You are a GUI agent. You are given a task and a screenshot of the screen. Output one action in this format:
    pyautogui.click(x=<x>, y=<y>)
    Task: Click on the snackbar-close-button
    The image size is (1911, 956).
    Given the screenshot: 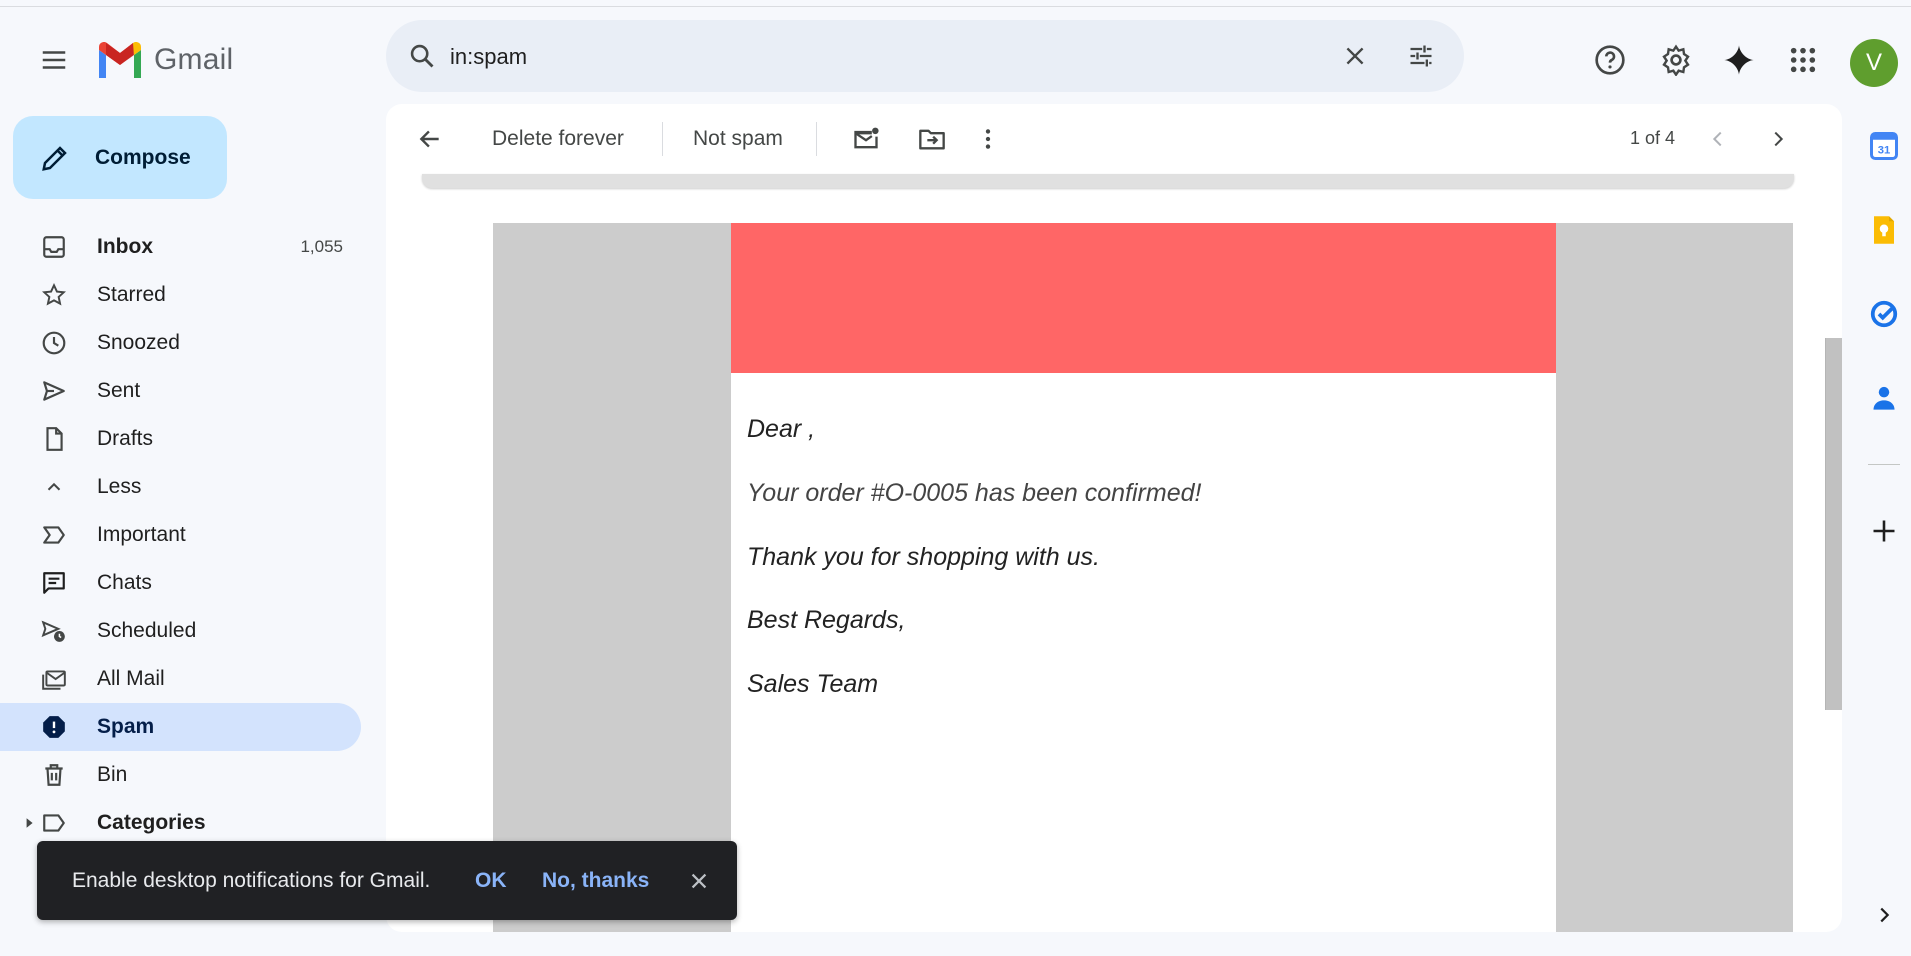 What is the action you would take?
    pyautogui.click(x=699, y=881)
    